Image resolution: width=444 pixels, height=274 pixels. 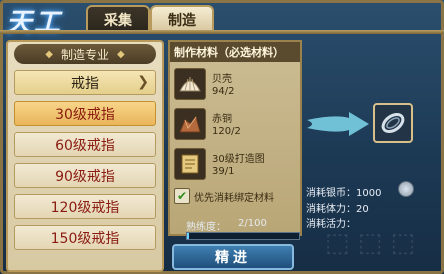 What do you see at coordinates (118, 18) in the screenshot?
I see `tab-gather: 采集` at bounding box center [118, 18].